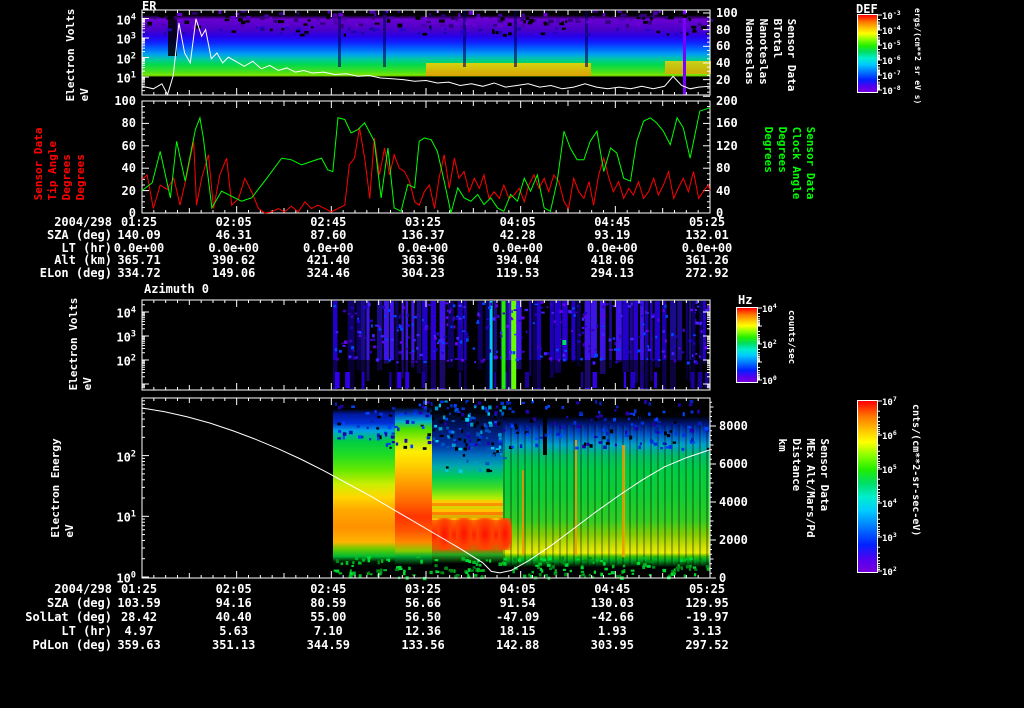  What do you see at coordinates (791, 337) in the screenshot?
I see `hz-colorbar-unit: counts/sec` at bounding box center [791, 337].